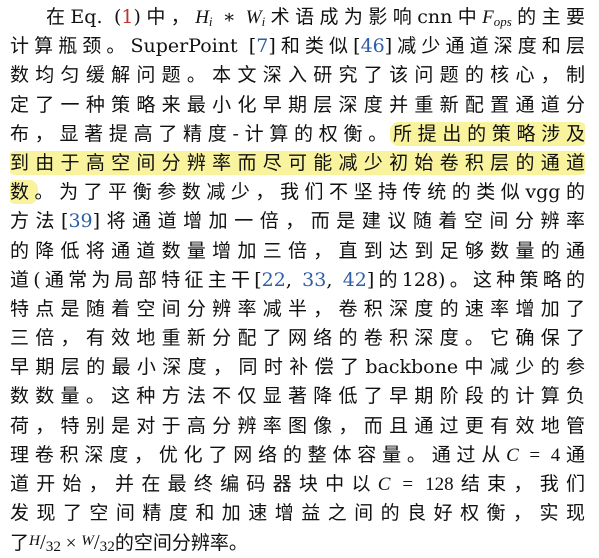 Image resolution: width=599 pixels, height=558 pixels. I want to click on text-run: ]和类似[, so click(314, 46).